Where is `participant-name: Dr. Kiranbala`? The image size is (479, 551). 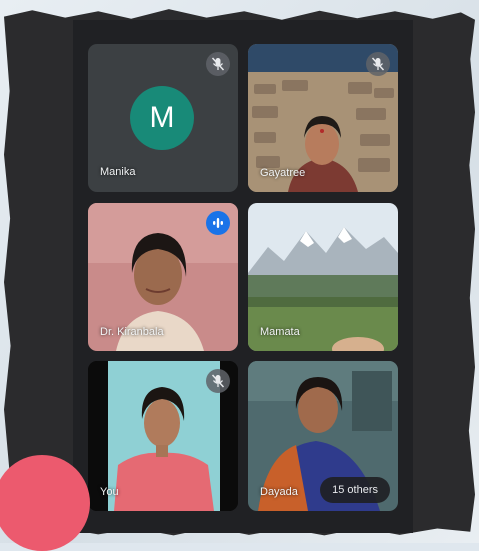 participant-name: Dr. Kiranbala is located at coordinates (132, 332).